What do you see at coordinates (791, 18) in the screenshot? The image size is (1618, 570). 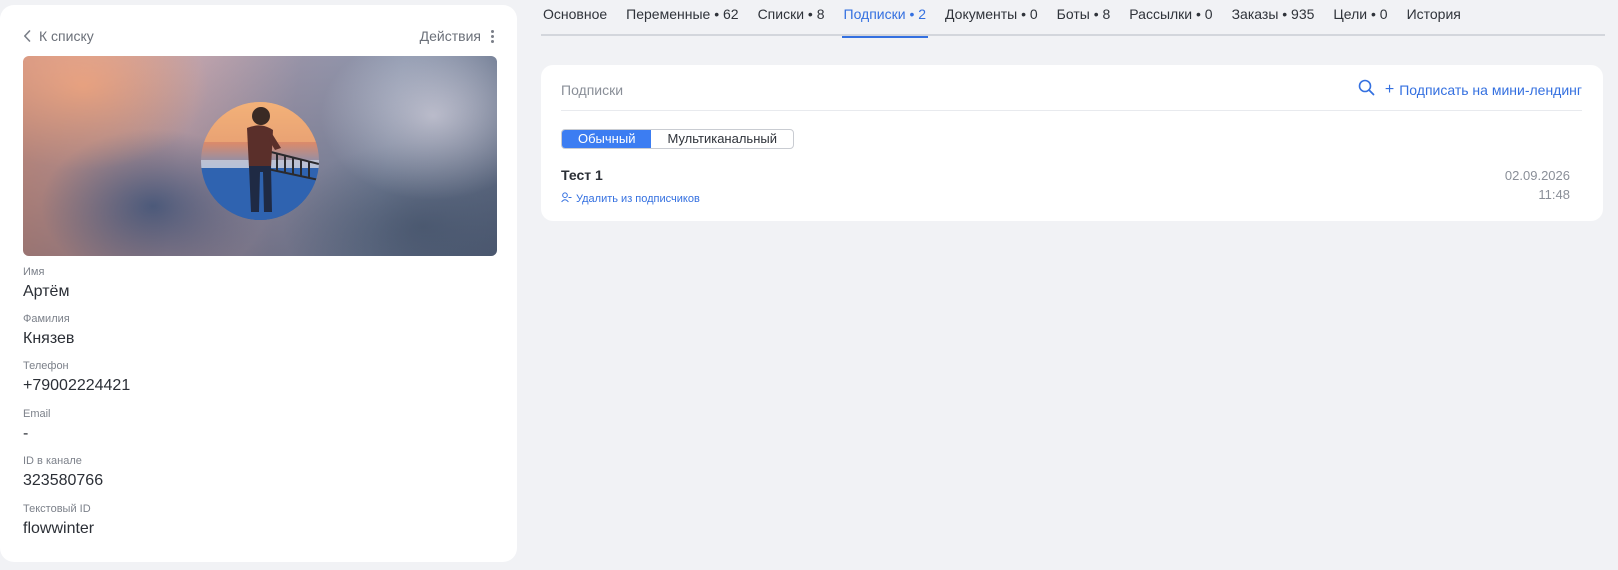 I see `tab-lists: Списки • 8` at bounding box center [791, 18].